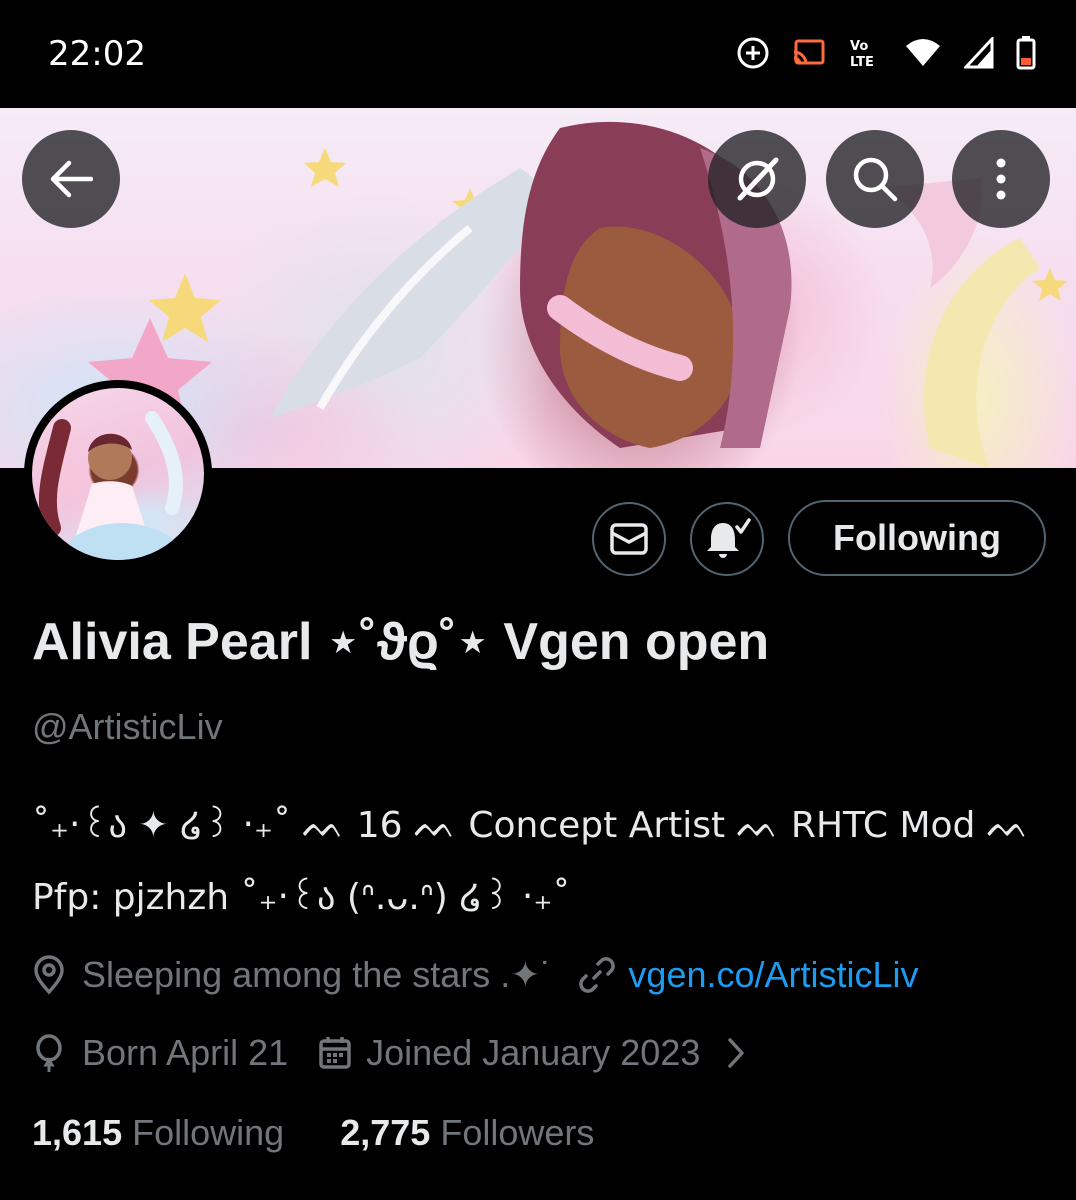 This screenshot has height=1200, width=1076. What do you see at coordinates (49, 975) in the screenshot?
I see `location-pin-icon` at bounding box center [49, 975].